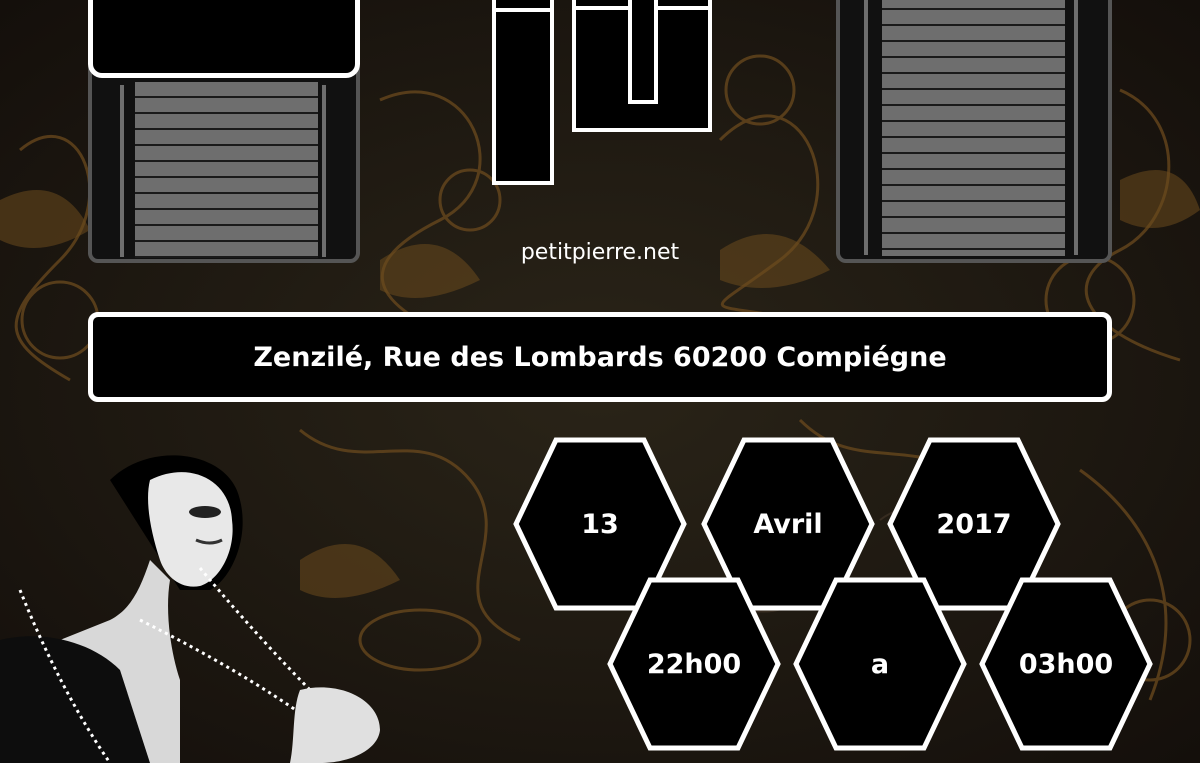  I want to click on end-time-hexagon: 03h00, so click(1066, 664).